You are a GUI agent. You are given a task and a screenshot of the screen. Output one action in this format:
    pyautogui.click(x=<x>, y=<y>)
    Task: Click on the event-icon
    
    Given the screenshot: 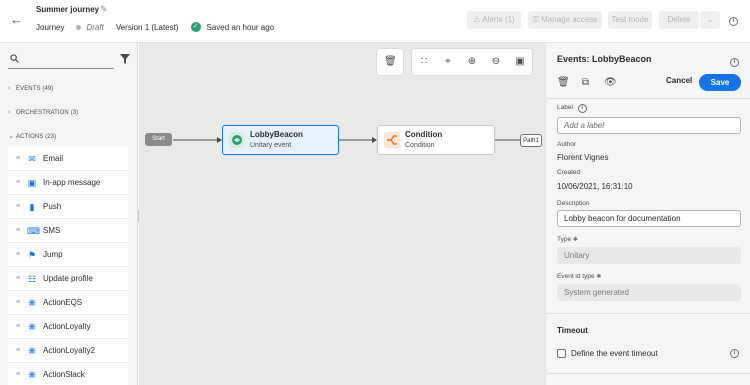 What is the action you would take?
    pyautogui.click(x=237, y=140)
    